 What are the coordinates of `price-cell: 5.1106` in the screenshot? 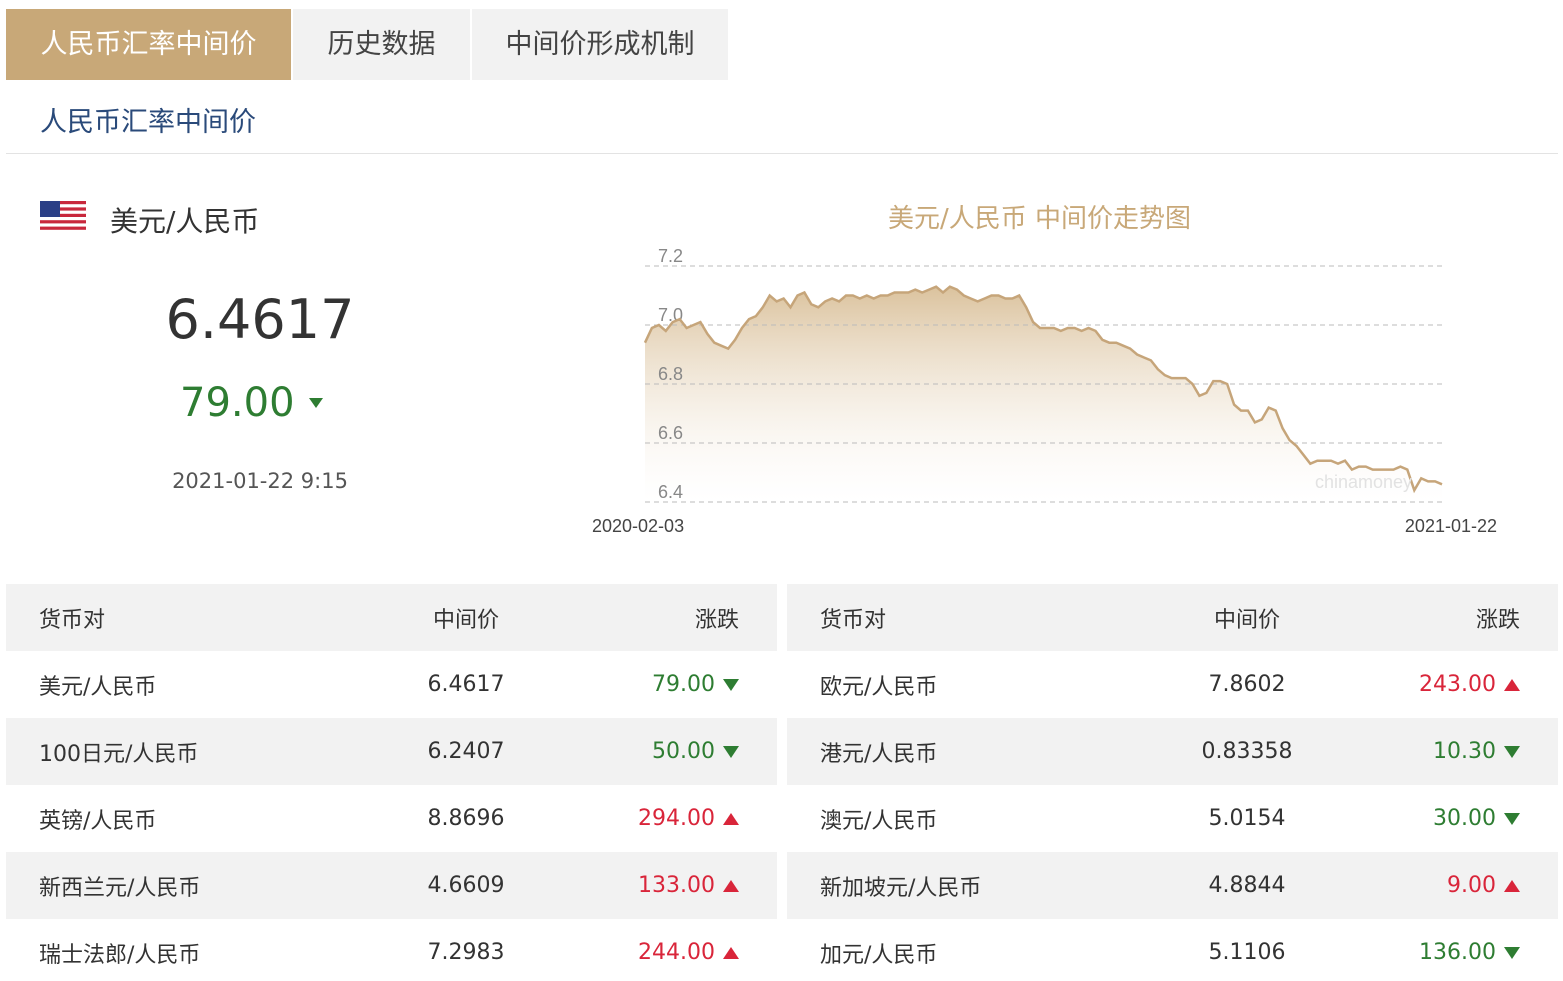 It's located at (1247, 952).